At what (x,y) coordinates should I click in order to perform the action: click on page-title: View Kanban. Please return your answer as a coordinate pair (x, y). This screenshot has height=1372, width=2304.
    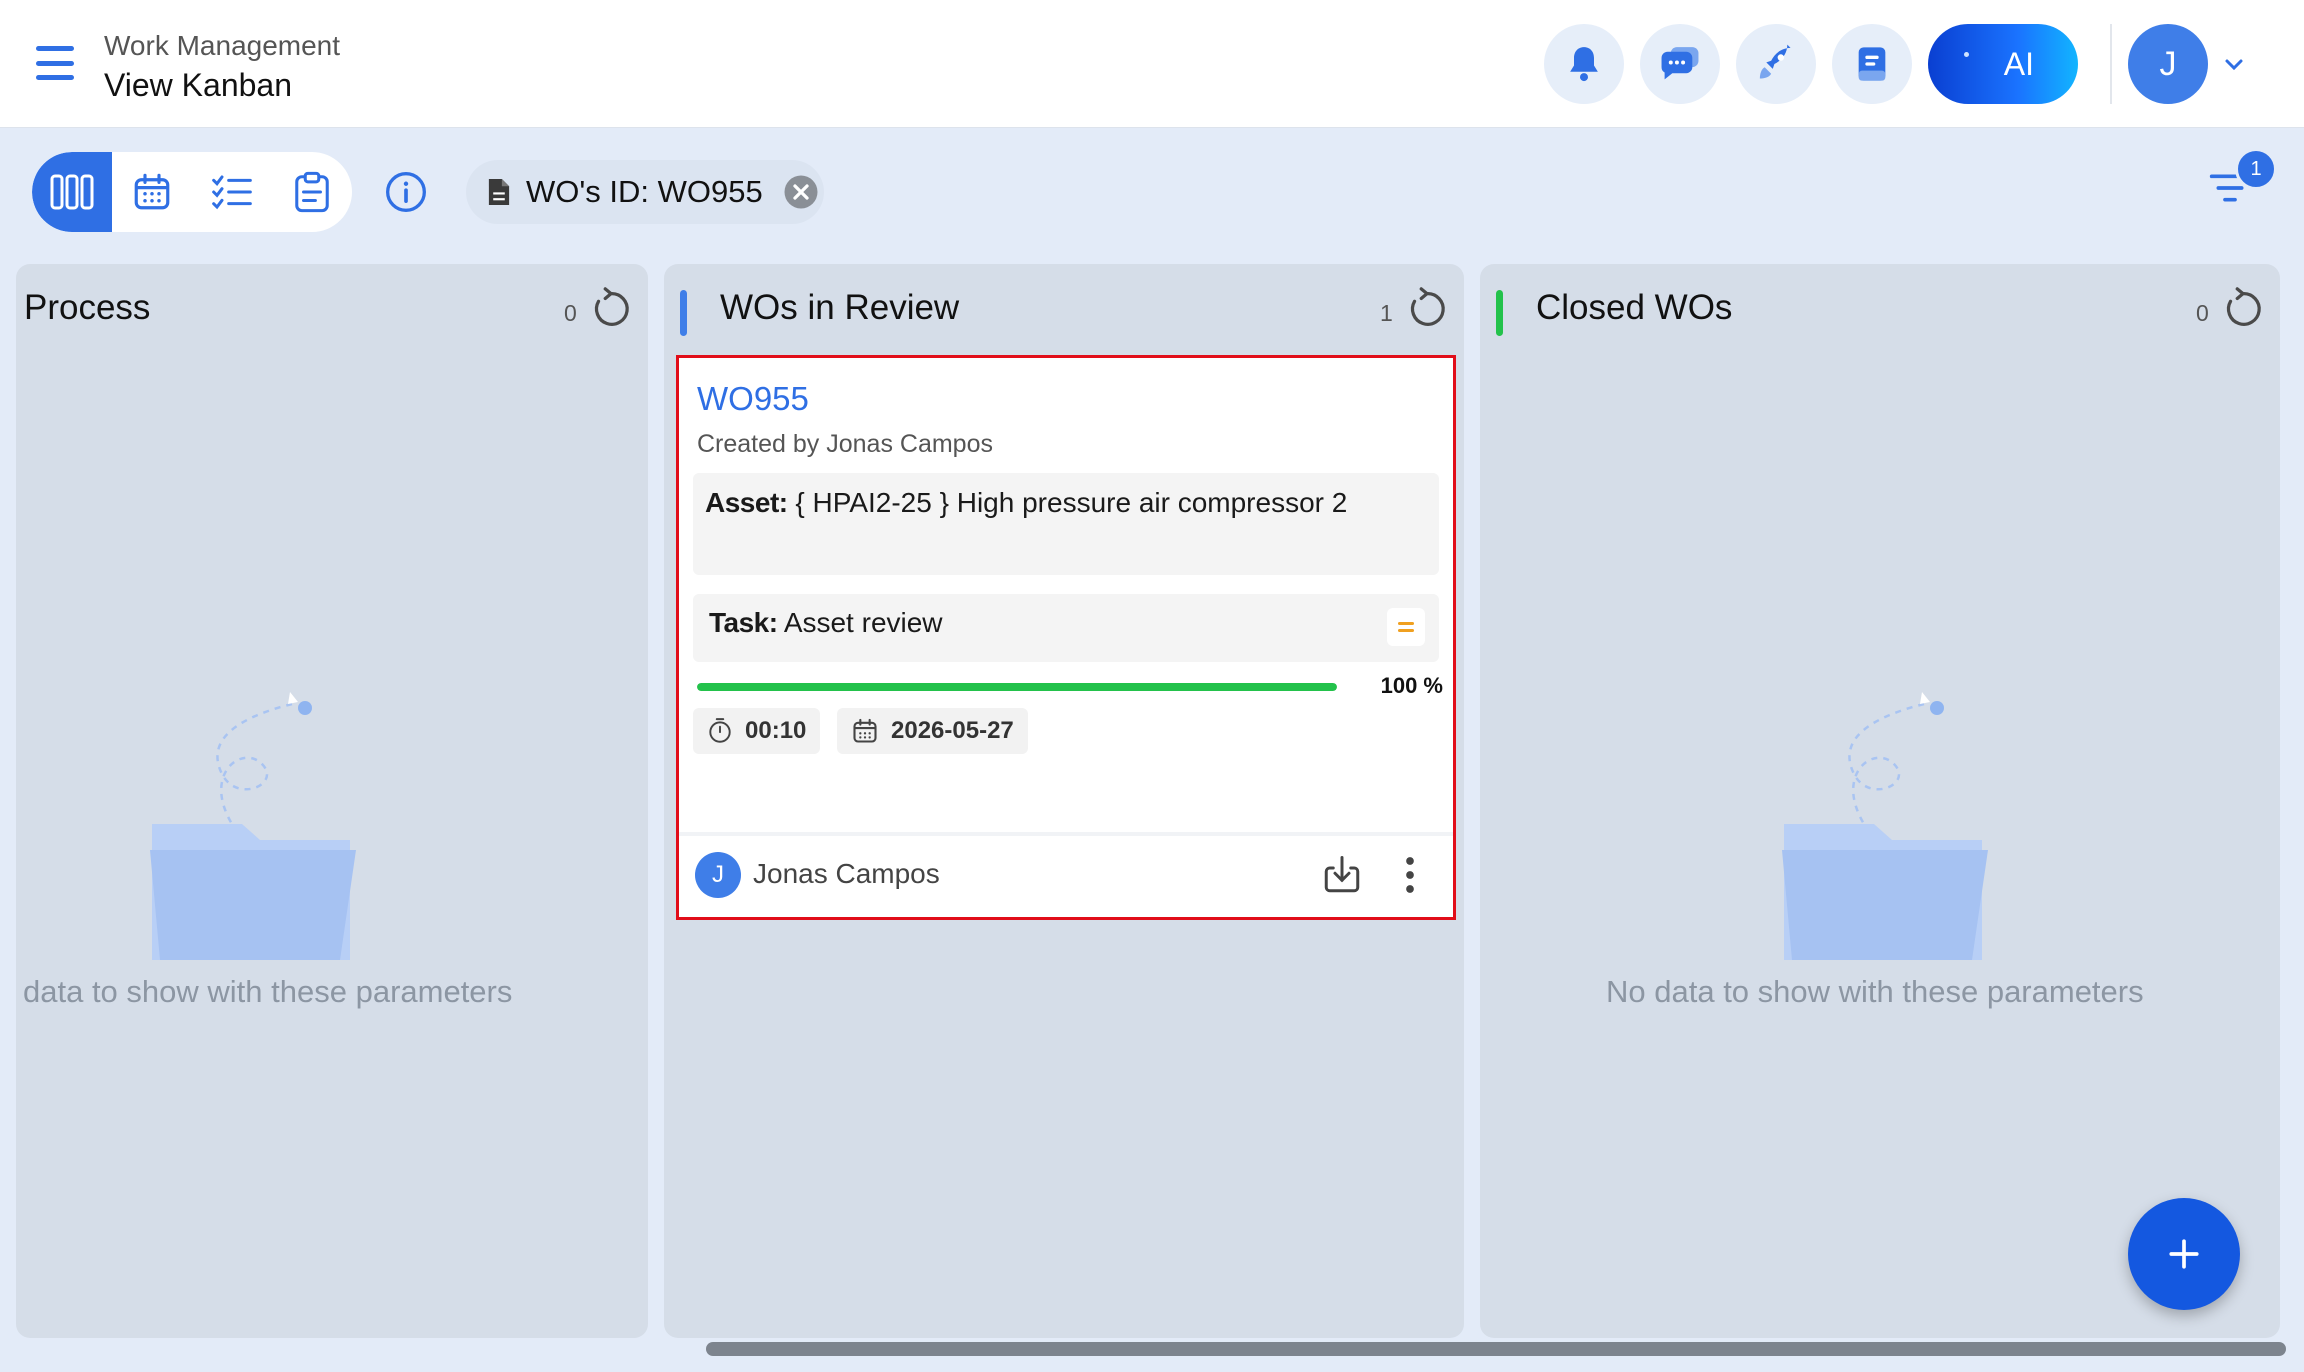
    Looking at the image, I should click on (198, 85).